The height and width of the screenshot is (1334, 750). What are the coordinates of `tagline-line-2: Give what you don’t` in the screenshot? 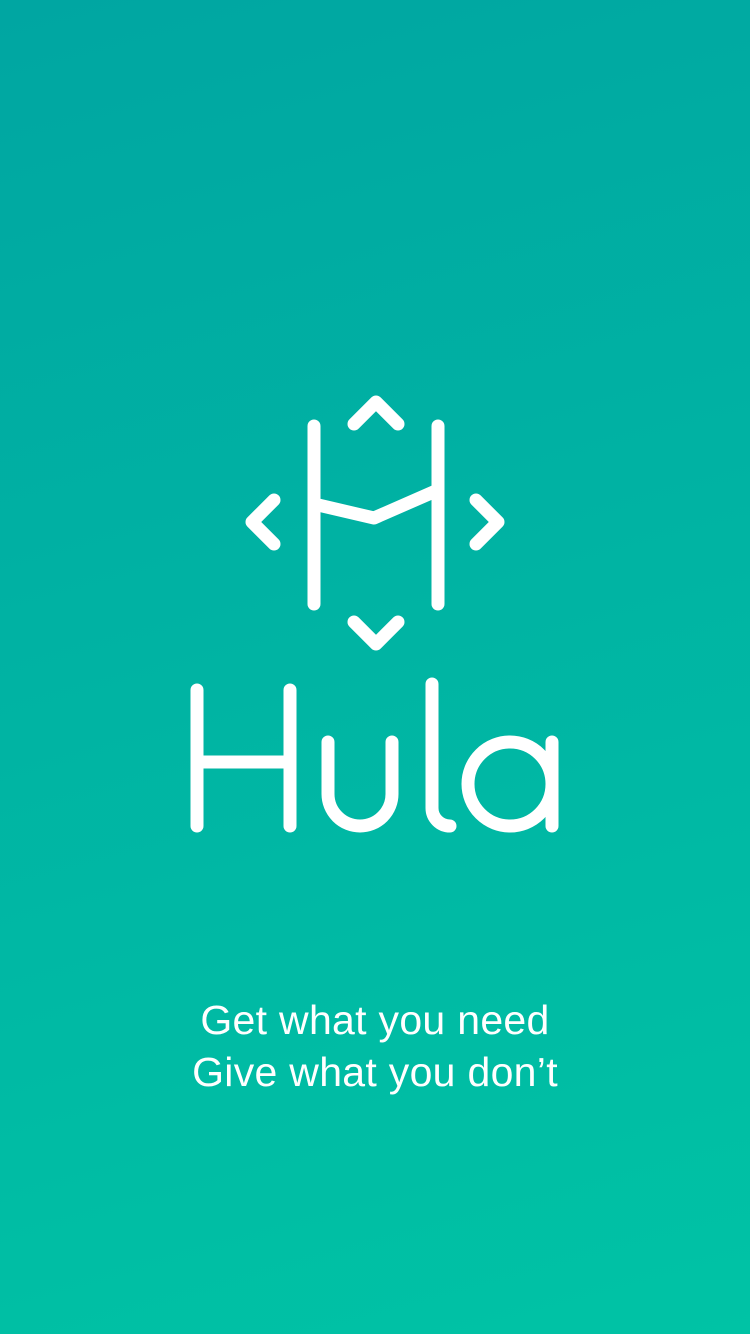 It's located at (375, 1072).